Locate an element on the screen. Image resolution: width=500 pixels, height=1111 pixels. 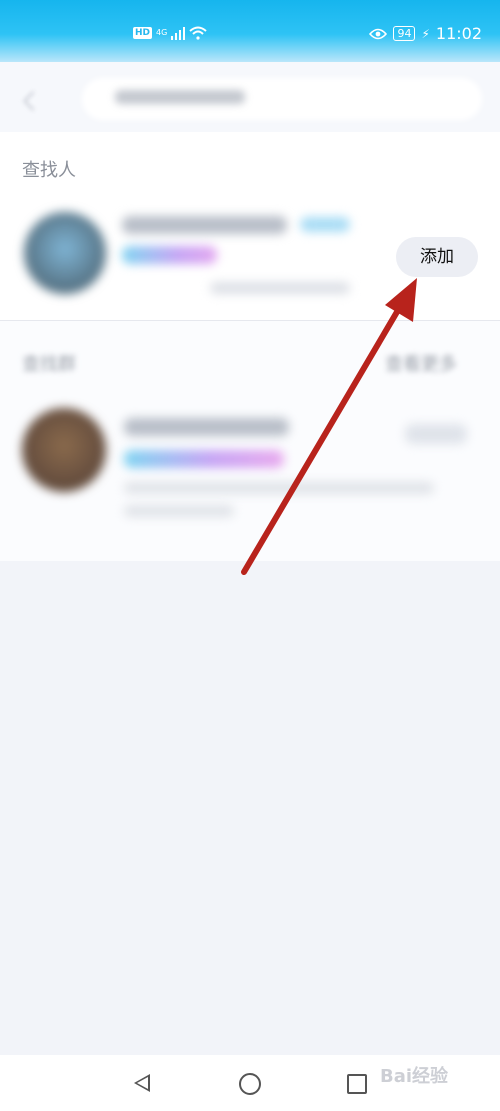
watermark: Bai经验 is located at coordinates (414, 1076).